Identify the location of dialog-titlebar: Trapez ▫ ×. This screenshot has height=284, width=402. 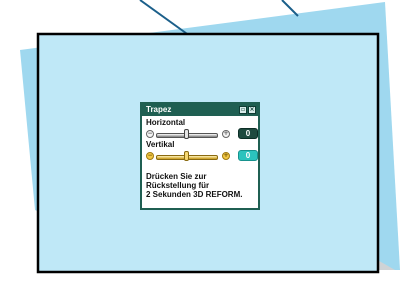
(200, 110).